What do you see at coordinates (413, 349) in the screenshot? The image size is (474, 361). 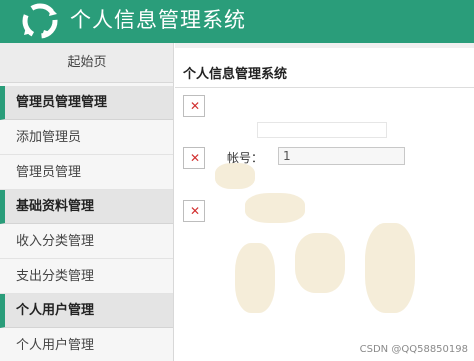 I see `watermark-text: CSDN @QQ58850198` at bounding box center [413, 349].